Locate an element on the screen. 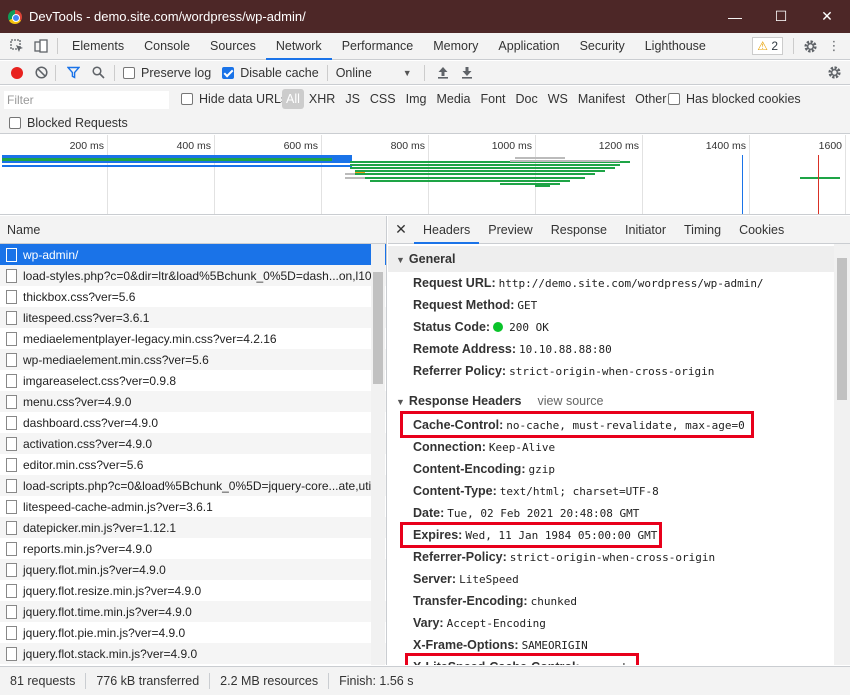  load-marker is located at coordinates (818, 184).